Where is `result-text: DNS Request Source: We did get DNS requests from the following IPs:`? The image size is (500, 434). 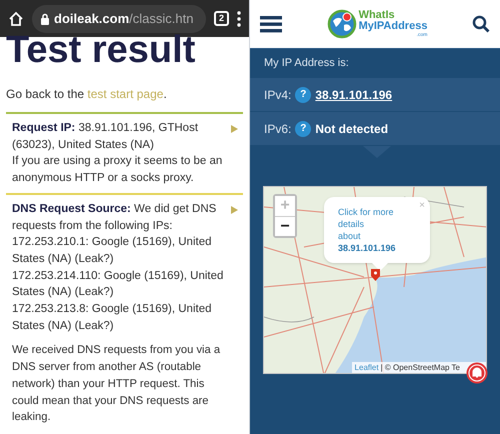
result-text: DNS Request Source: We did get DNS requests from the following IPs: is located at coordinates (115, 218).